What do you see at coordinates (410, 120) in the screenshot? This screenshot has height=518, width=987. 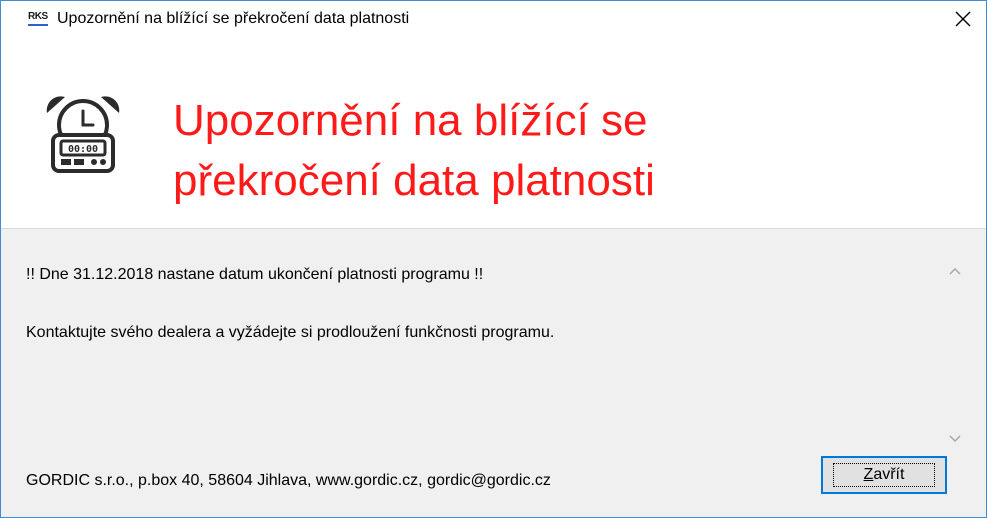 I see `headline-line-1: Upozornění na blížící se` at bounding box center [410, 120].